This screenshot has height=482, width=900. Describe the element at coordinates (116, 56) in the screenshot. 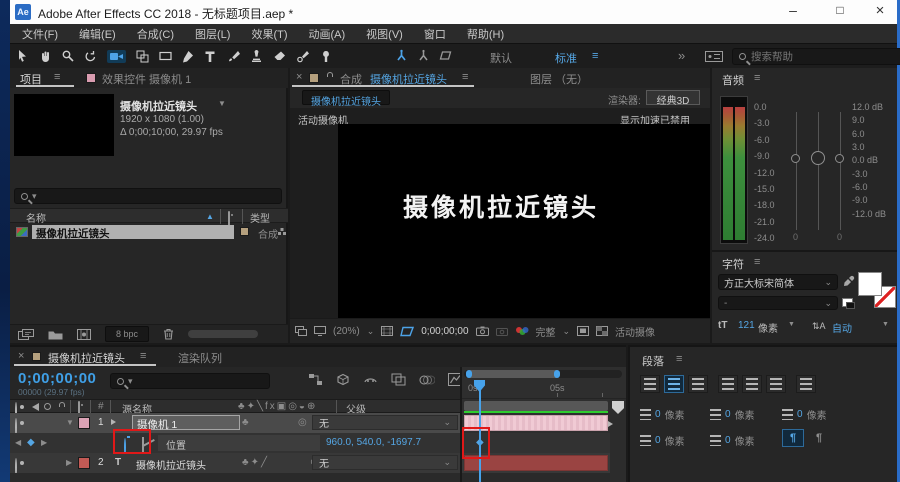

I see `camera-tool` at that location.